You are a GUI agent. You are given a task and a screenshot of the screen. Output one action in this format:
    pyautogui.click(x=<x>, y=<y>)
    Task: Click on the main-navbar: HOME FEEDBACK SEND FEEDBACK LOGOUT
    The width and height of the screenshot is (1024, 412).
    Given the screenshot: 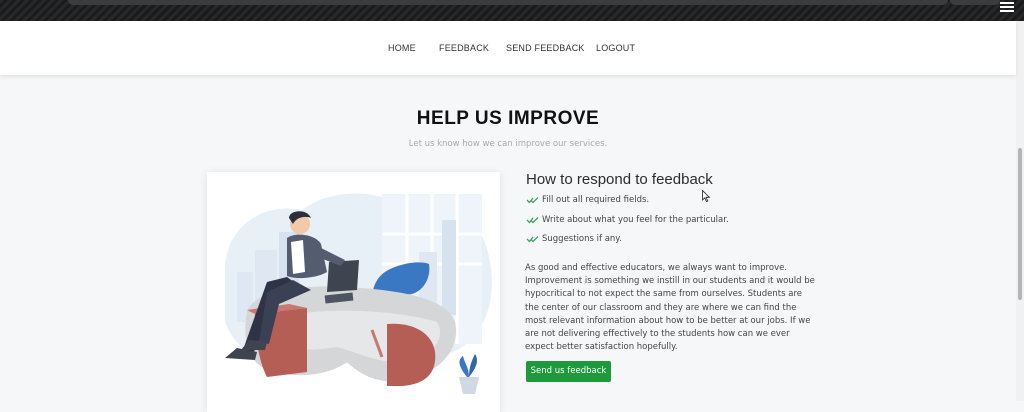 What is the action you would take?
    pyautogui.click(x=508, y=48)
    